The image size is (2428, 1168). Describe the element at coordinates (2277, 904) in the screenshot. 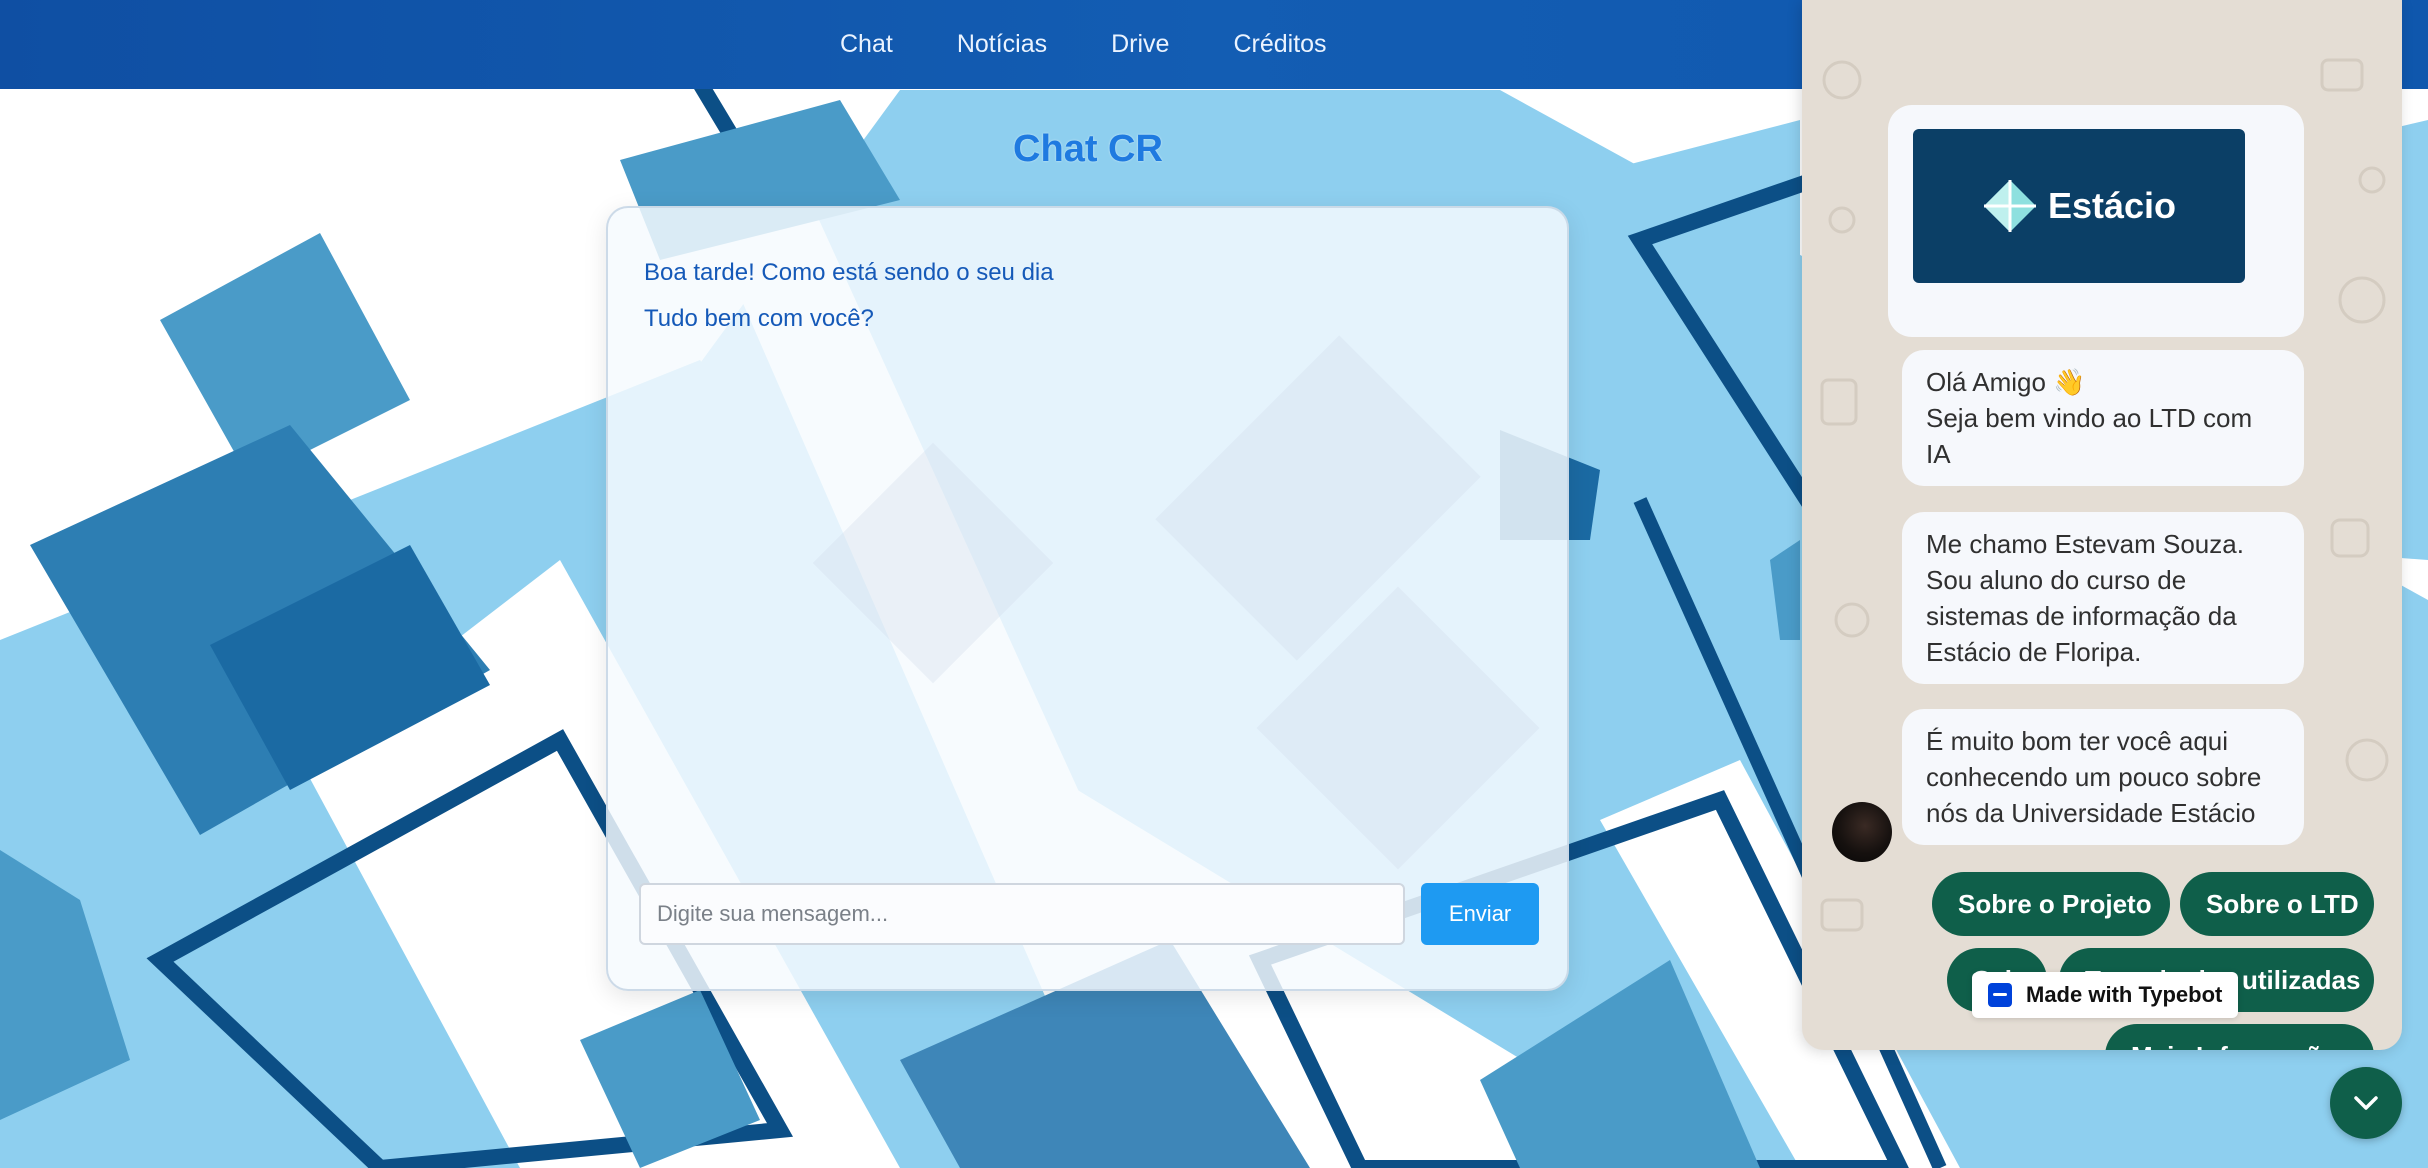

I see `choice-sobre-ltd: Sobre o LTD` at that location.